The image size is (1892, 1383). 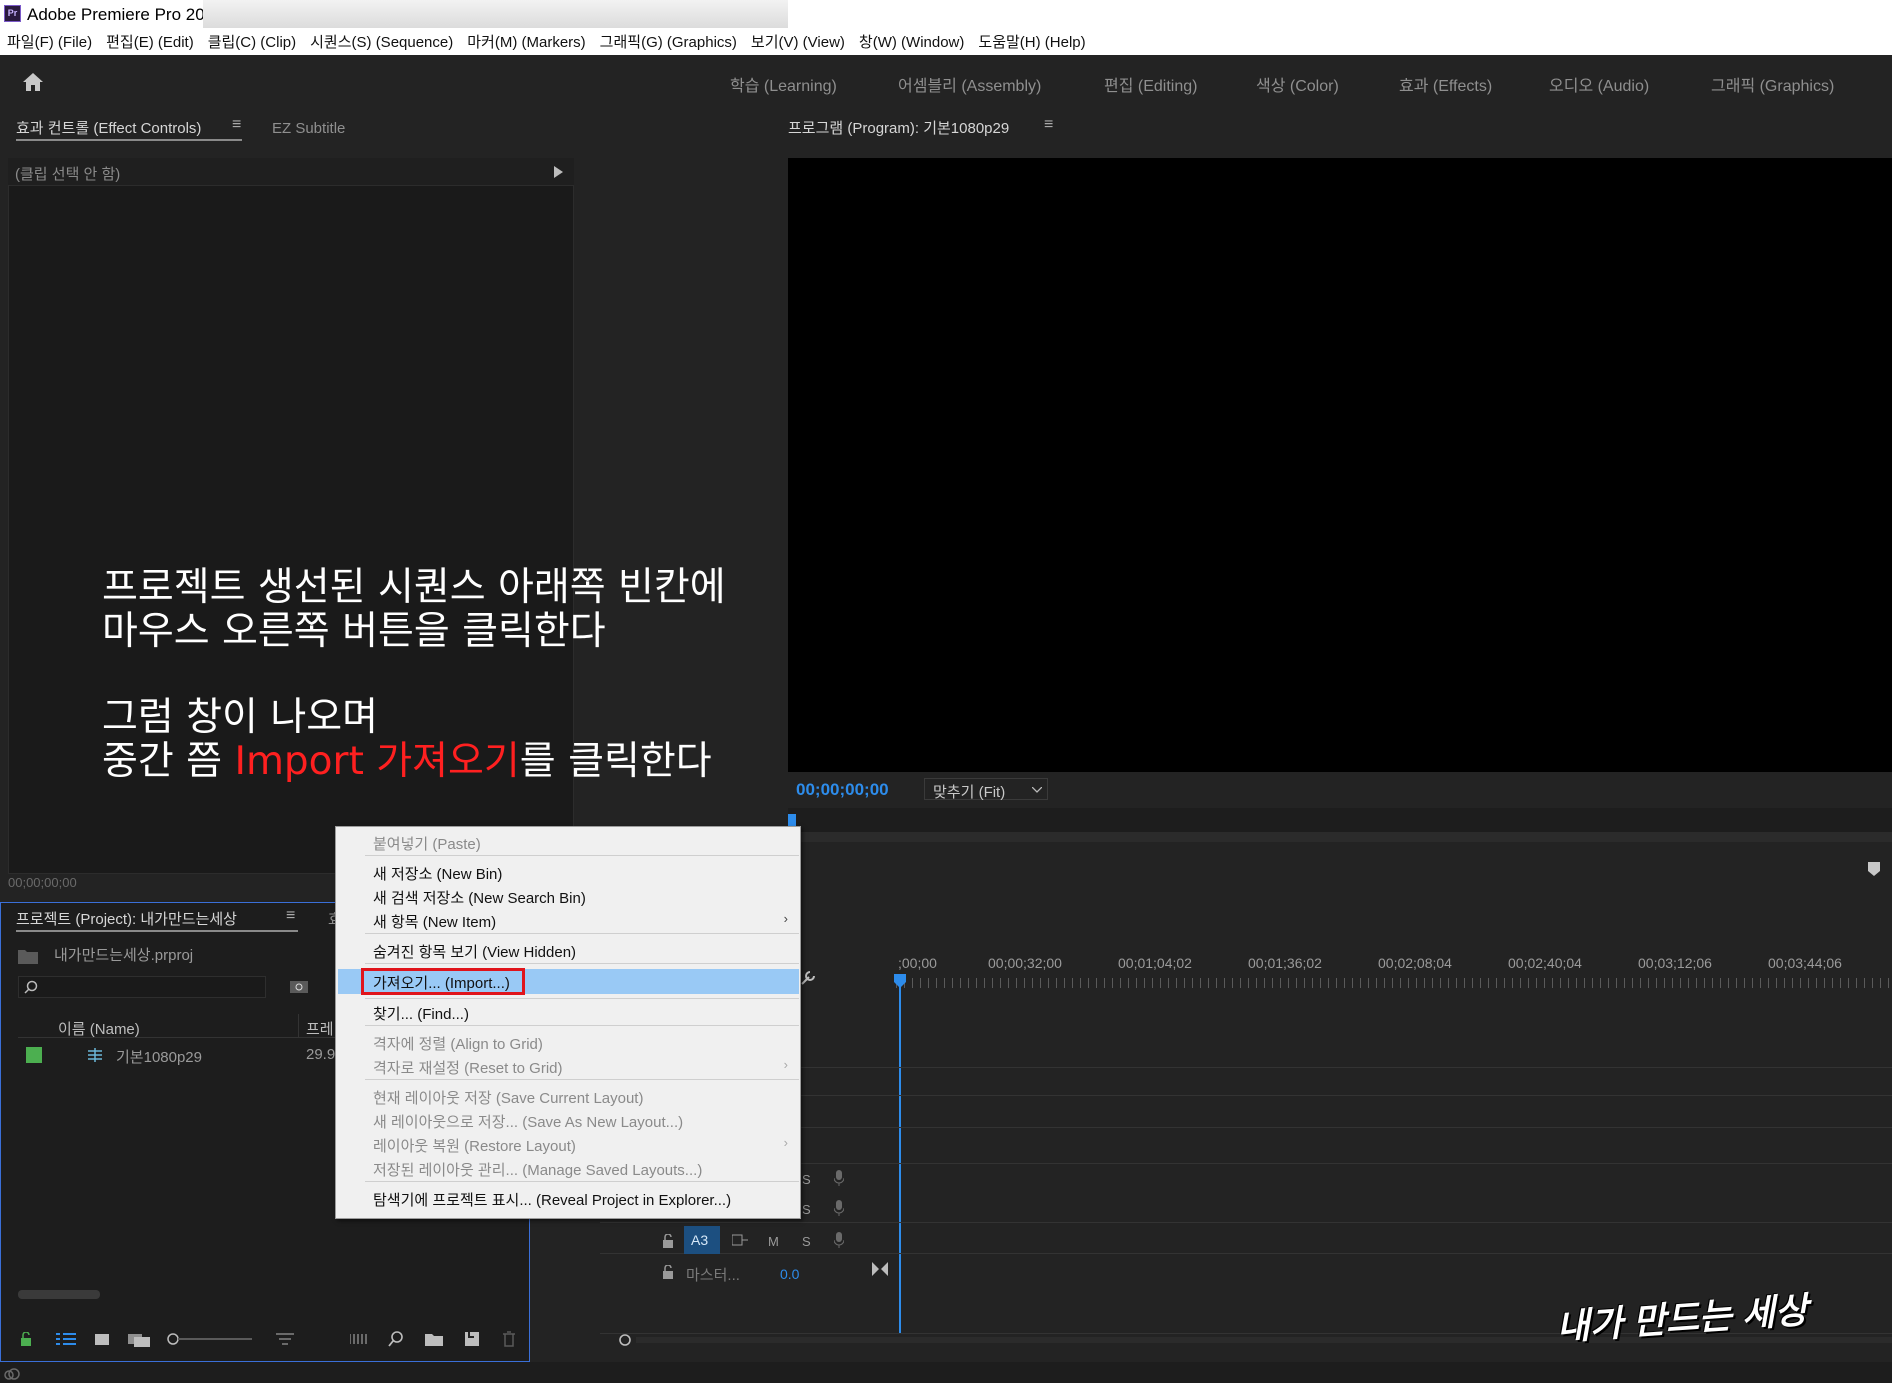 I want to click on search-input, so click(x=142, y=987).